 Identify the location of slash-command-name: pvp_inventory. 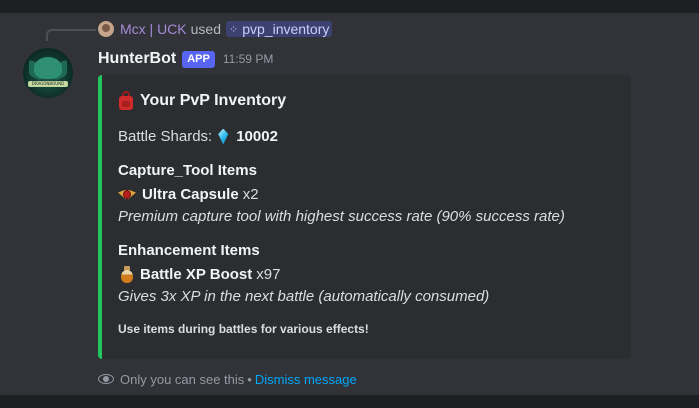
(286, 29).